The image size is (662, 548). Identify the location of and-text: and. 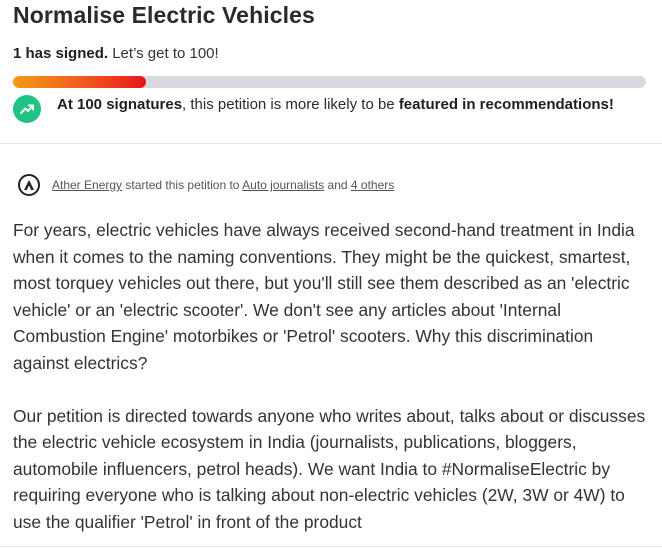
(337, 185).